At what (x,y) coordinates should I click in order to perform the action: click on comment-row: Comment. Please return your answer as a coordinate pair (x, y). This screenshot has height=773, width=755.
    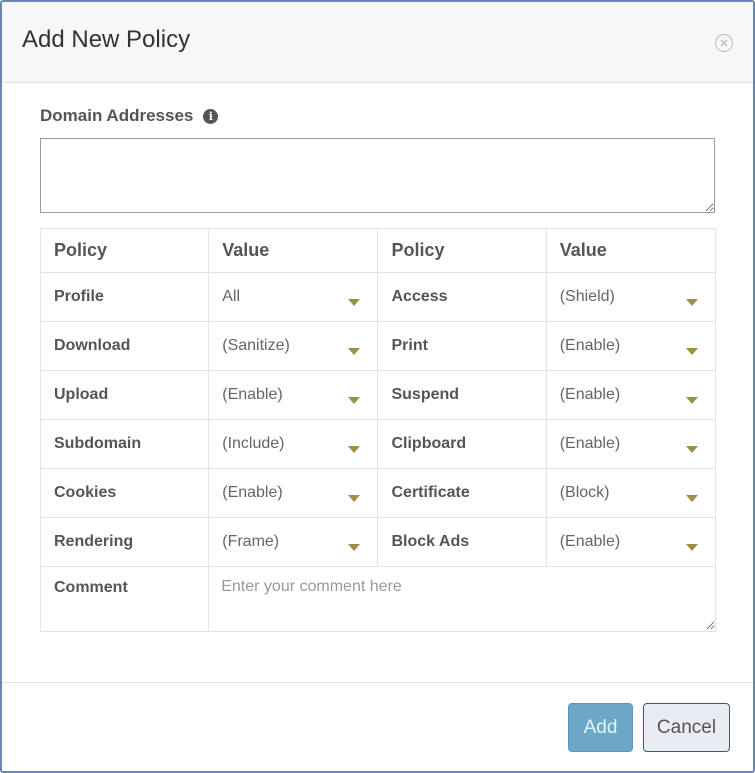
    Looking at the image, I should click on (377, 599).